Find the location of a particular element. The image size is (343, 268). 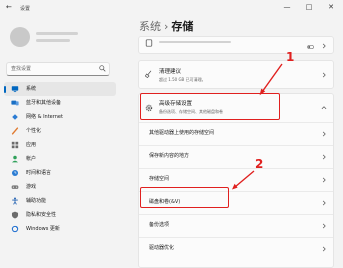

annotation-number-1: 1 is located at coordinates (290, 57).